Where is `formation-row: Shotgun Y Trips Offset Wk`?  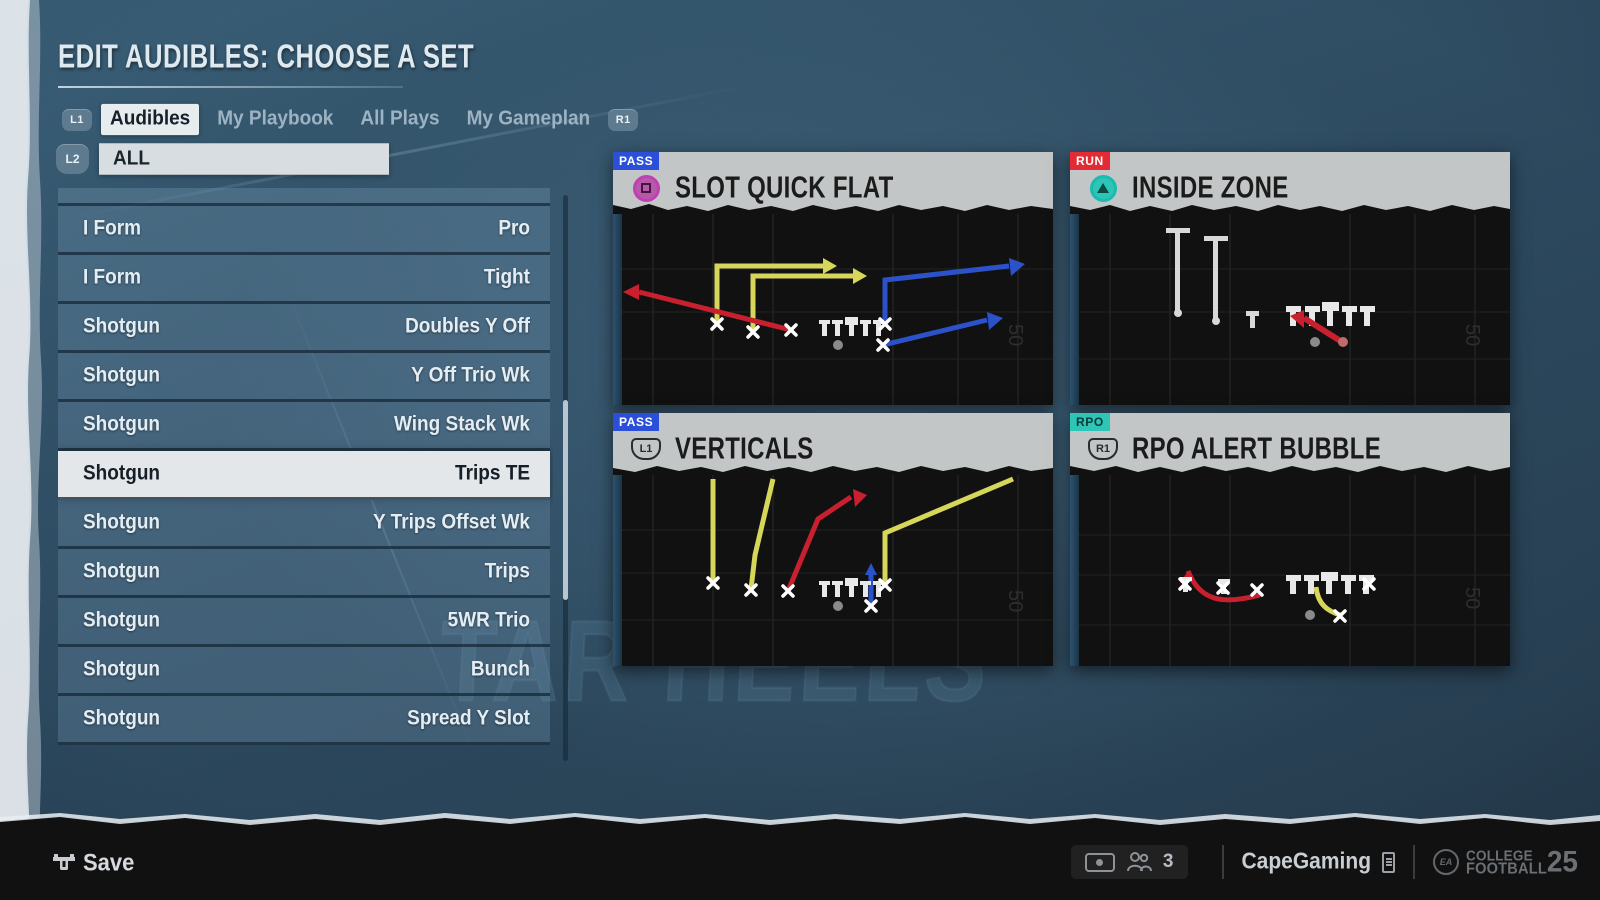
formation-row: Shotgun Y Trips Offset Wk is located at coordinates (304, 524).